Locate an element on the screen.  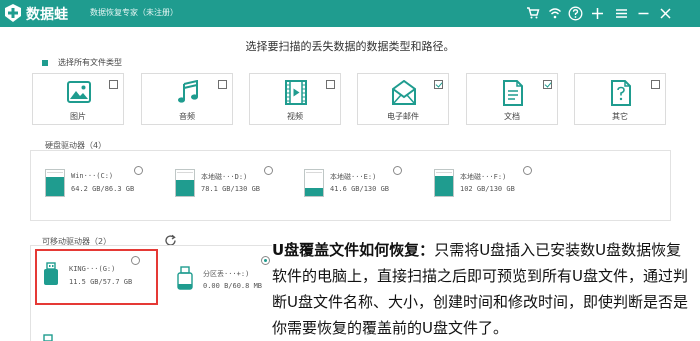
hard-drive-f-icon is located at coordinates (444, 183).